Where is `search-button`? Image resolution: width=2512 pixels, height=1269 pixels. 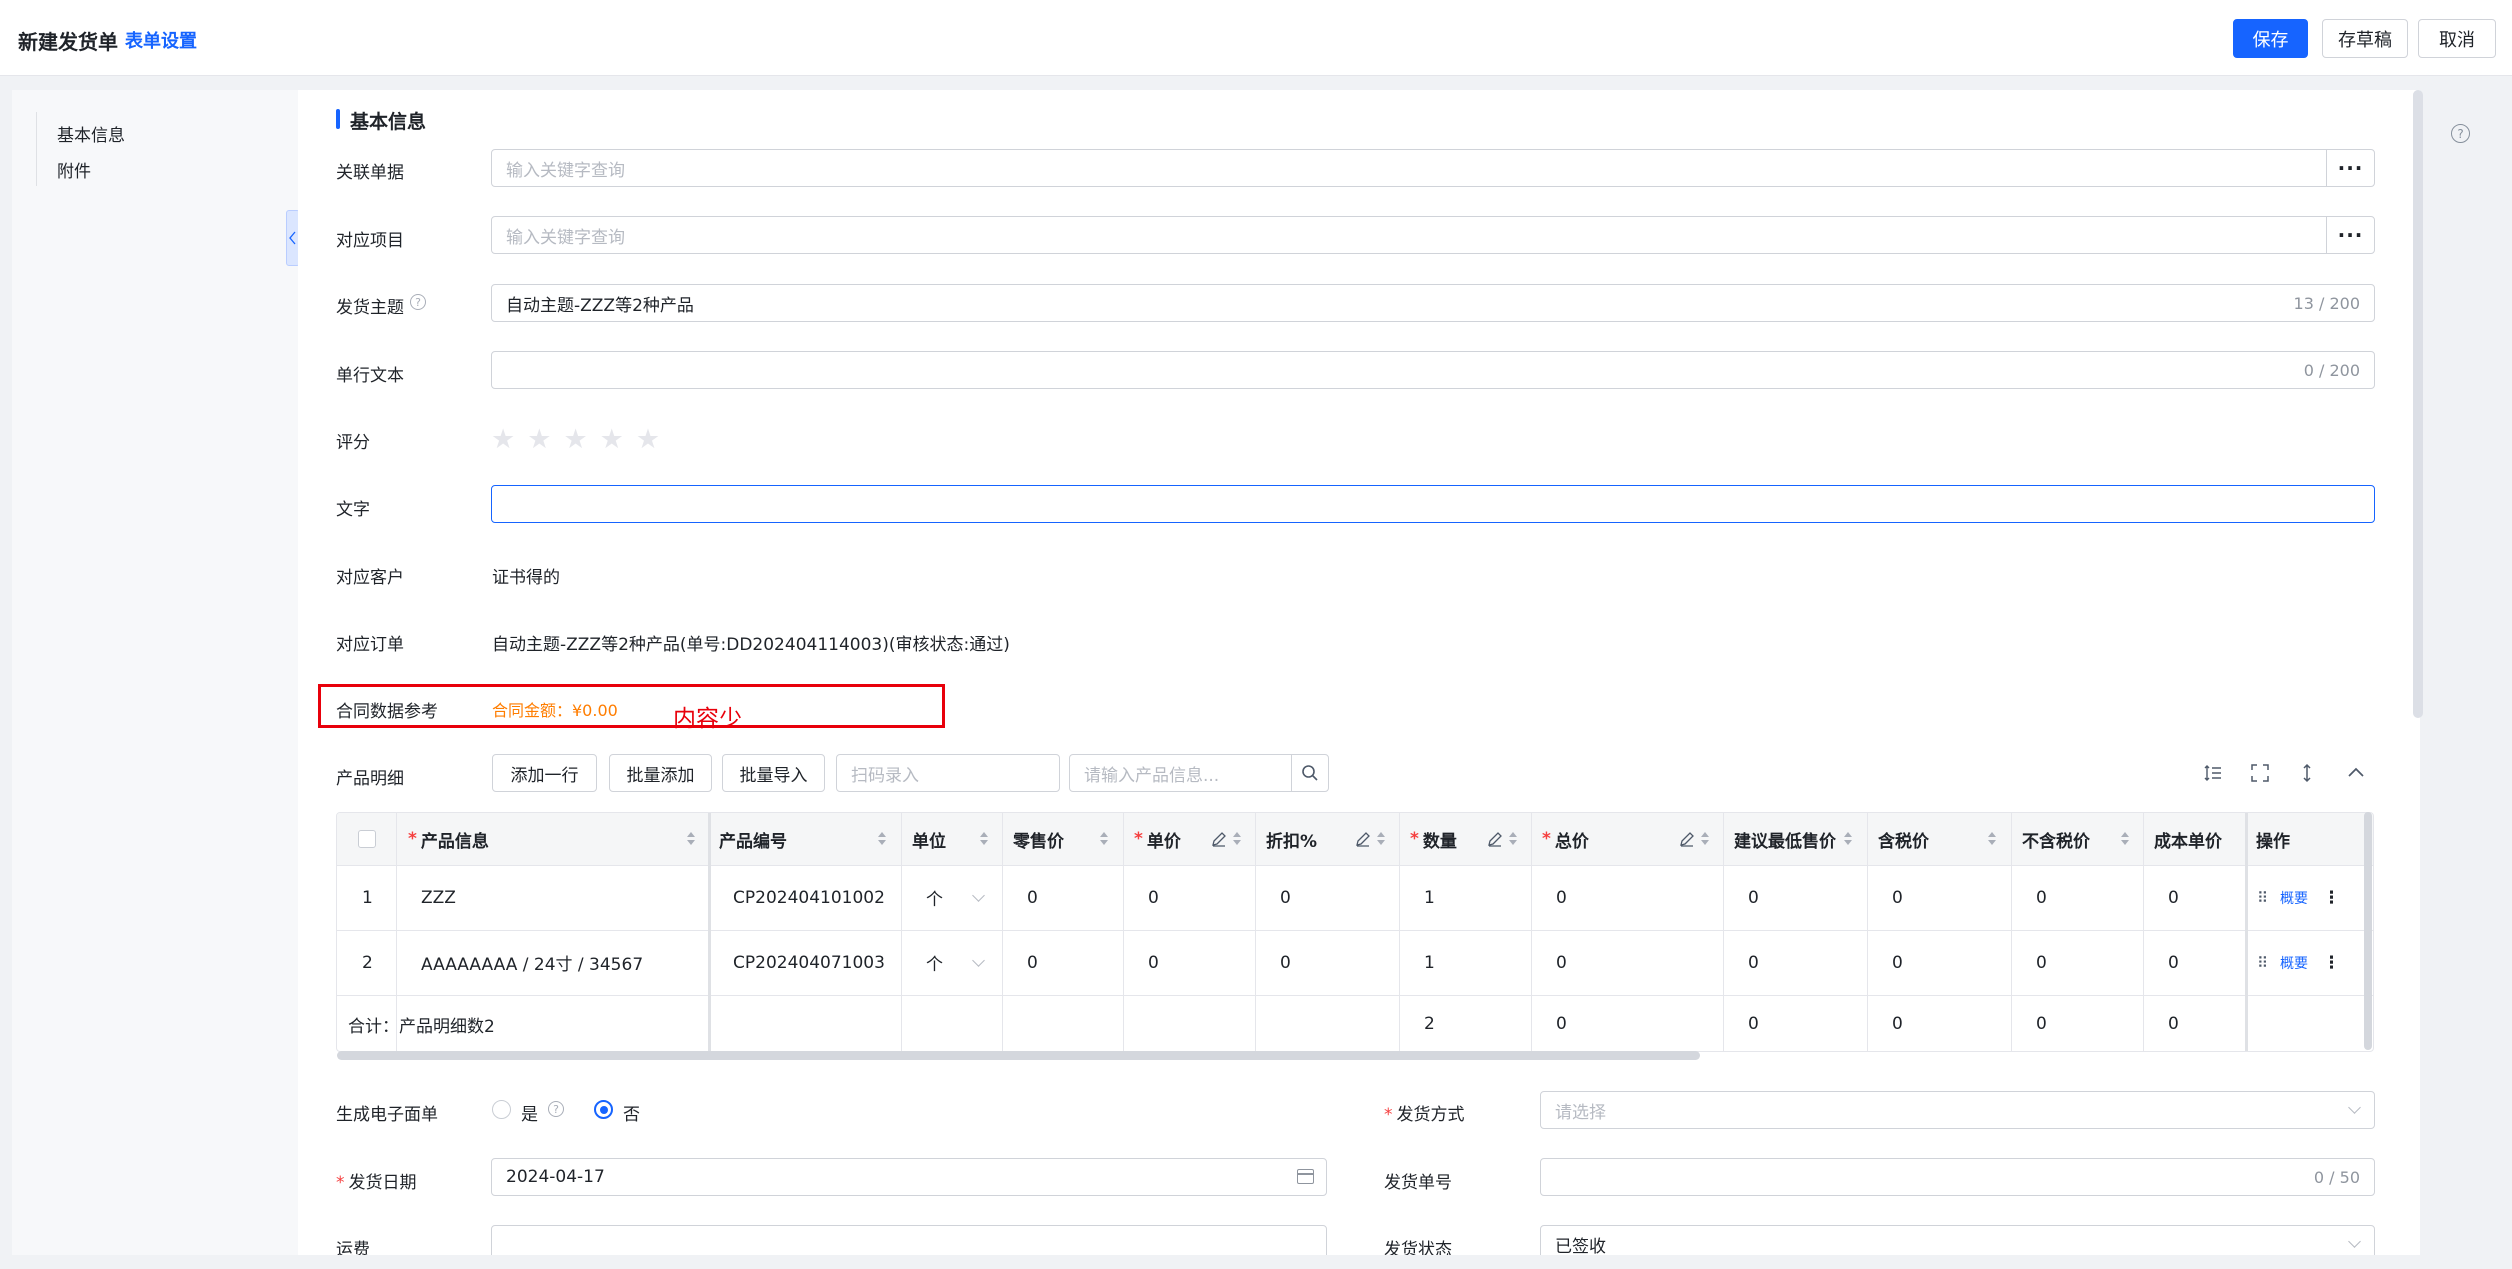
search-button is located at coordinates (1310, 773).